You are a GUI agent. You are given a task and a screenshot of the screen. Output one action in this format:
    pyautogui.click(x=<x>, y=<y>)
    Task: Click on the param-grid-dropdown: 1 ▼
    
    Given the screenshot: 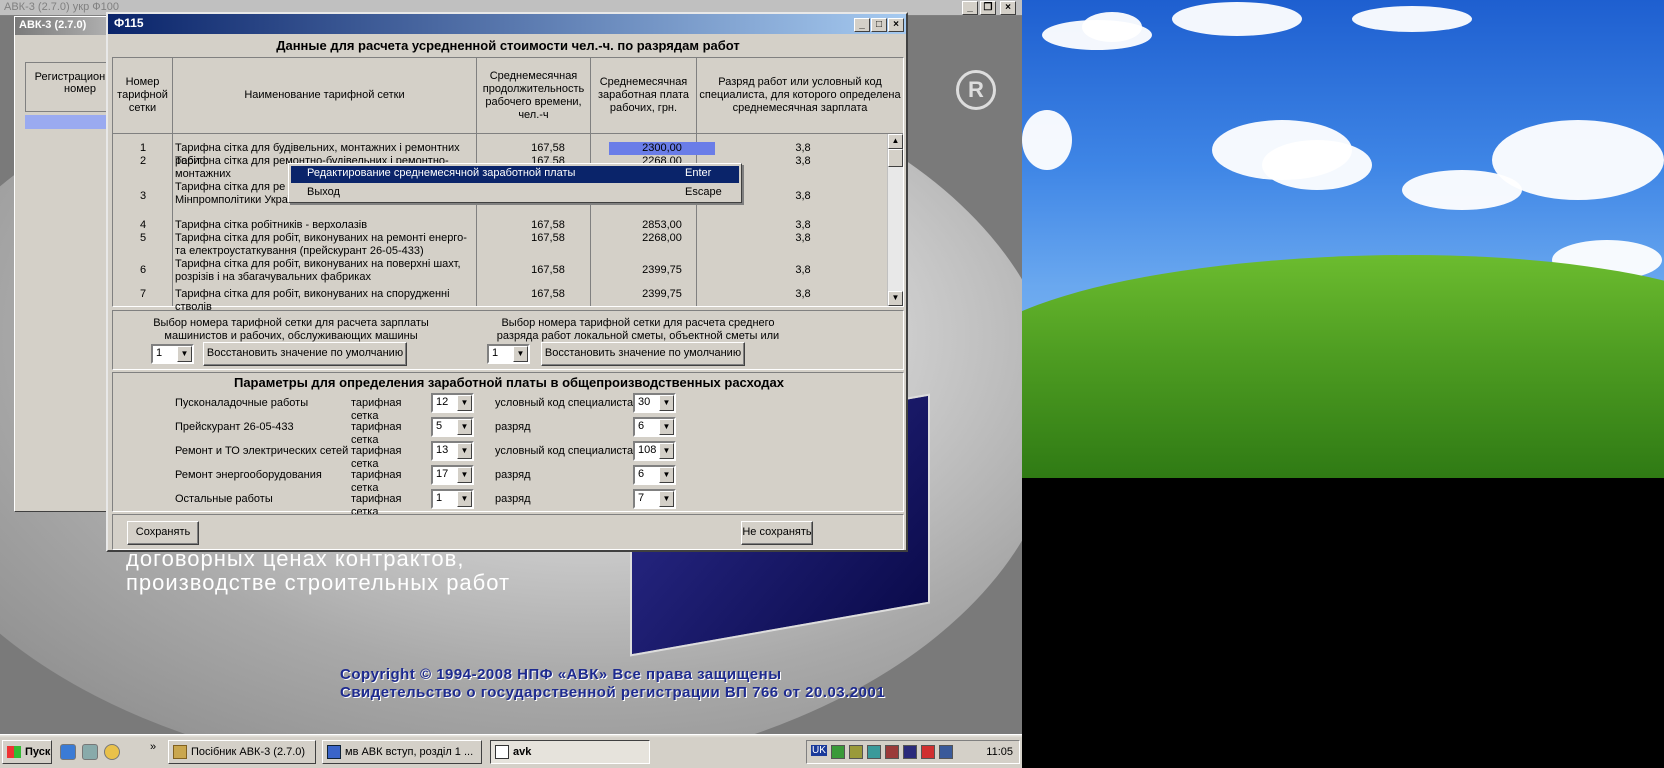 What is the action you would take?
    pyautogui.click(x=452, y=499)
    